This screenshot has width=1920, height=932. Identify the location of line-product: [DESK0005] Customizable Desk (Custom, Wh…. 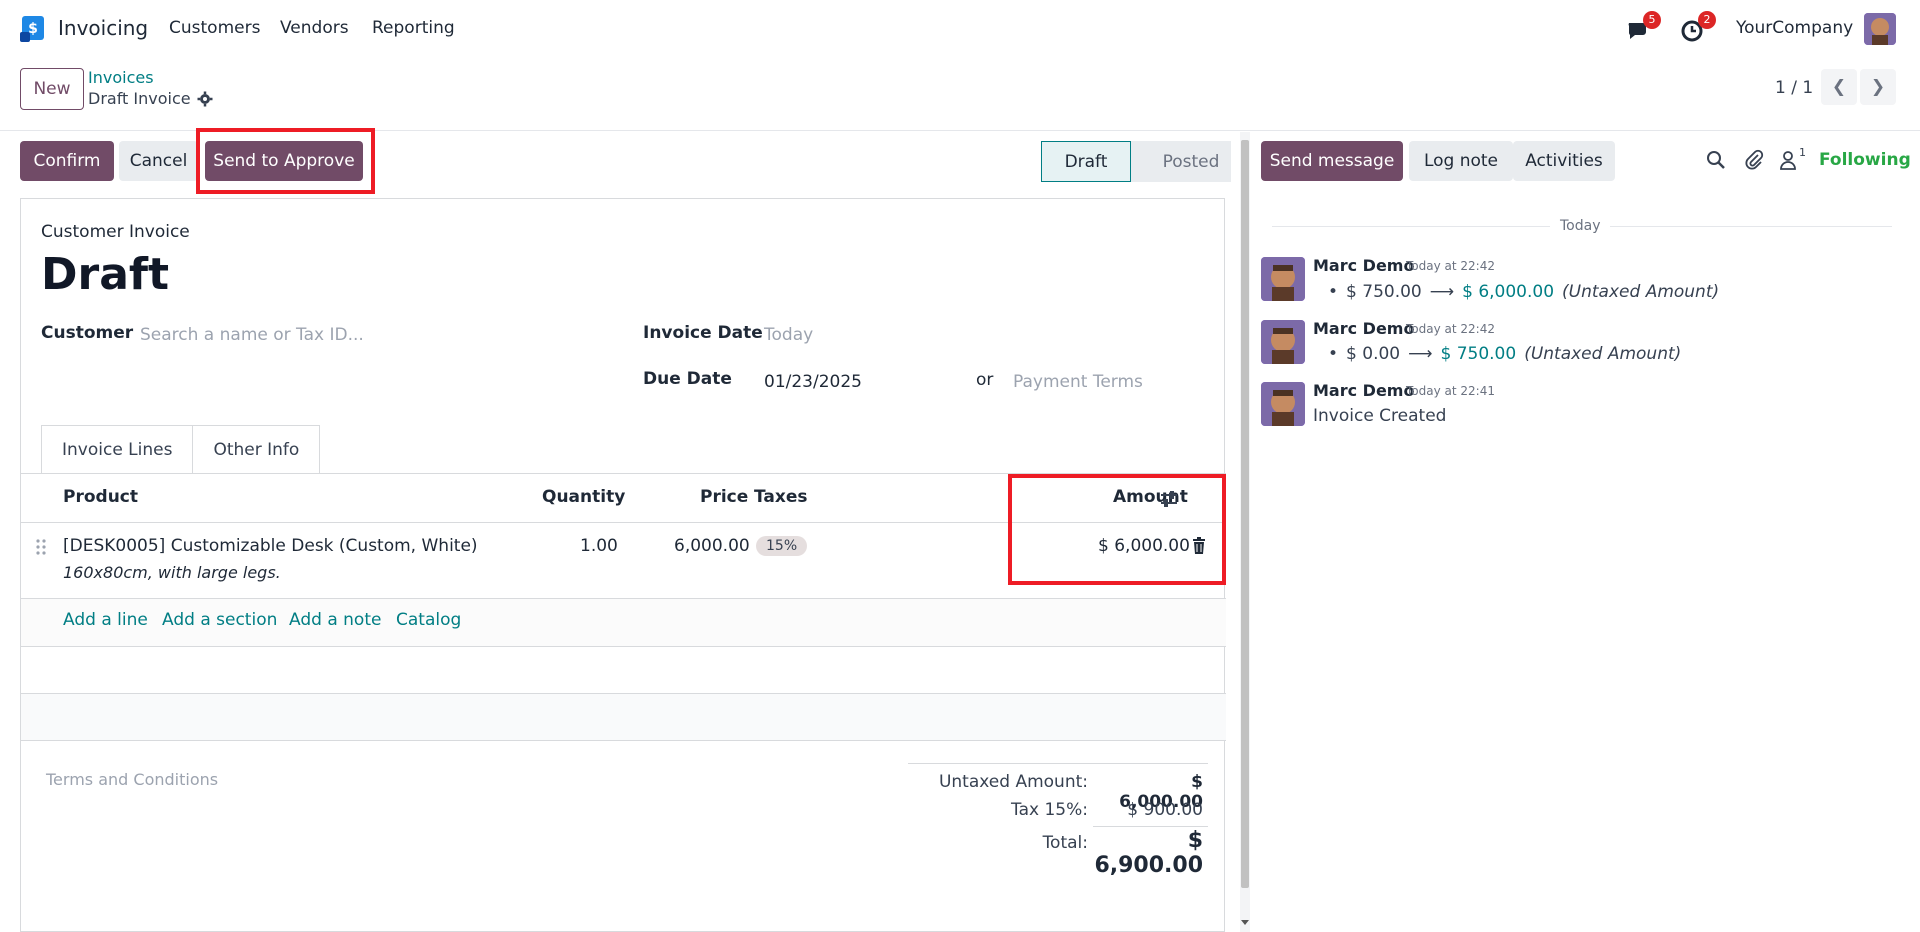
(270, 546).